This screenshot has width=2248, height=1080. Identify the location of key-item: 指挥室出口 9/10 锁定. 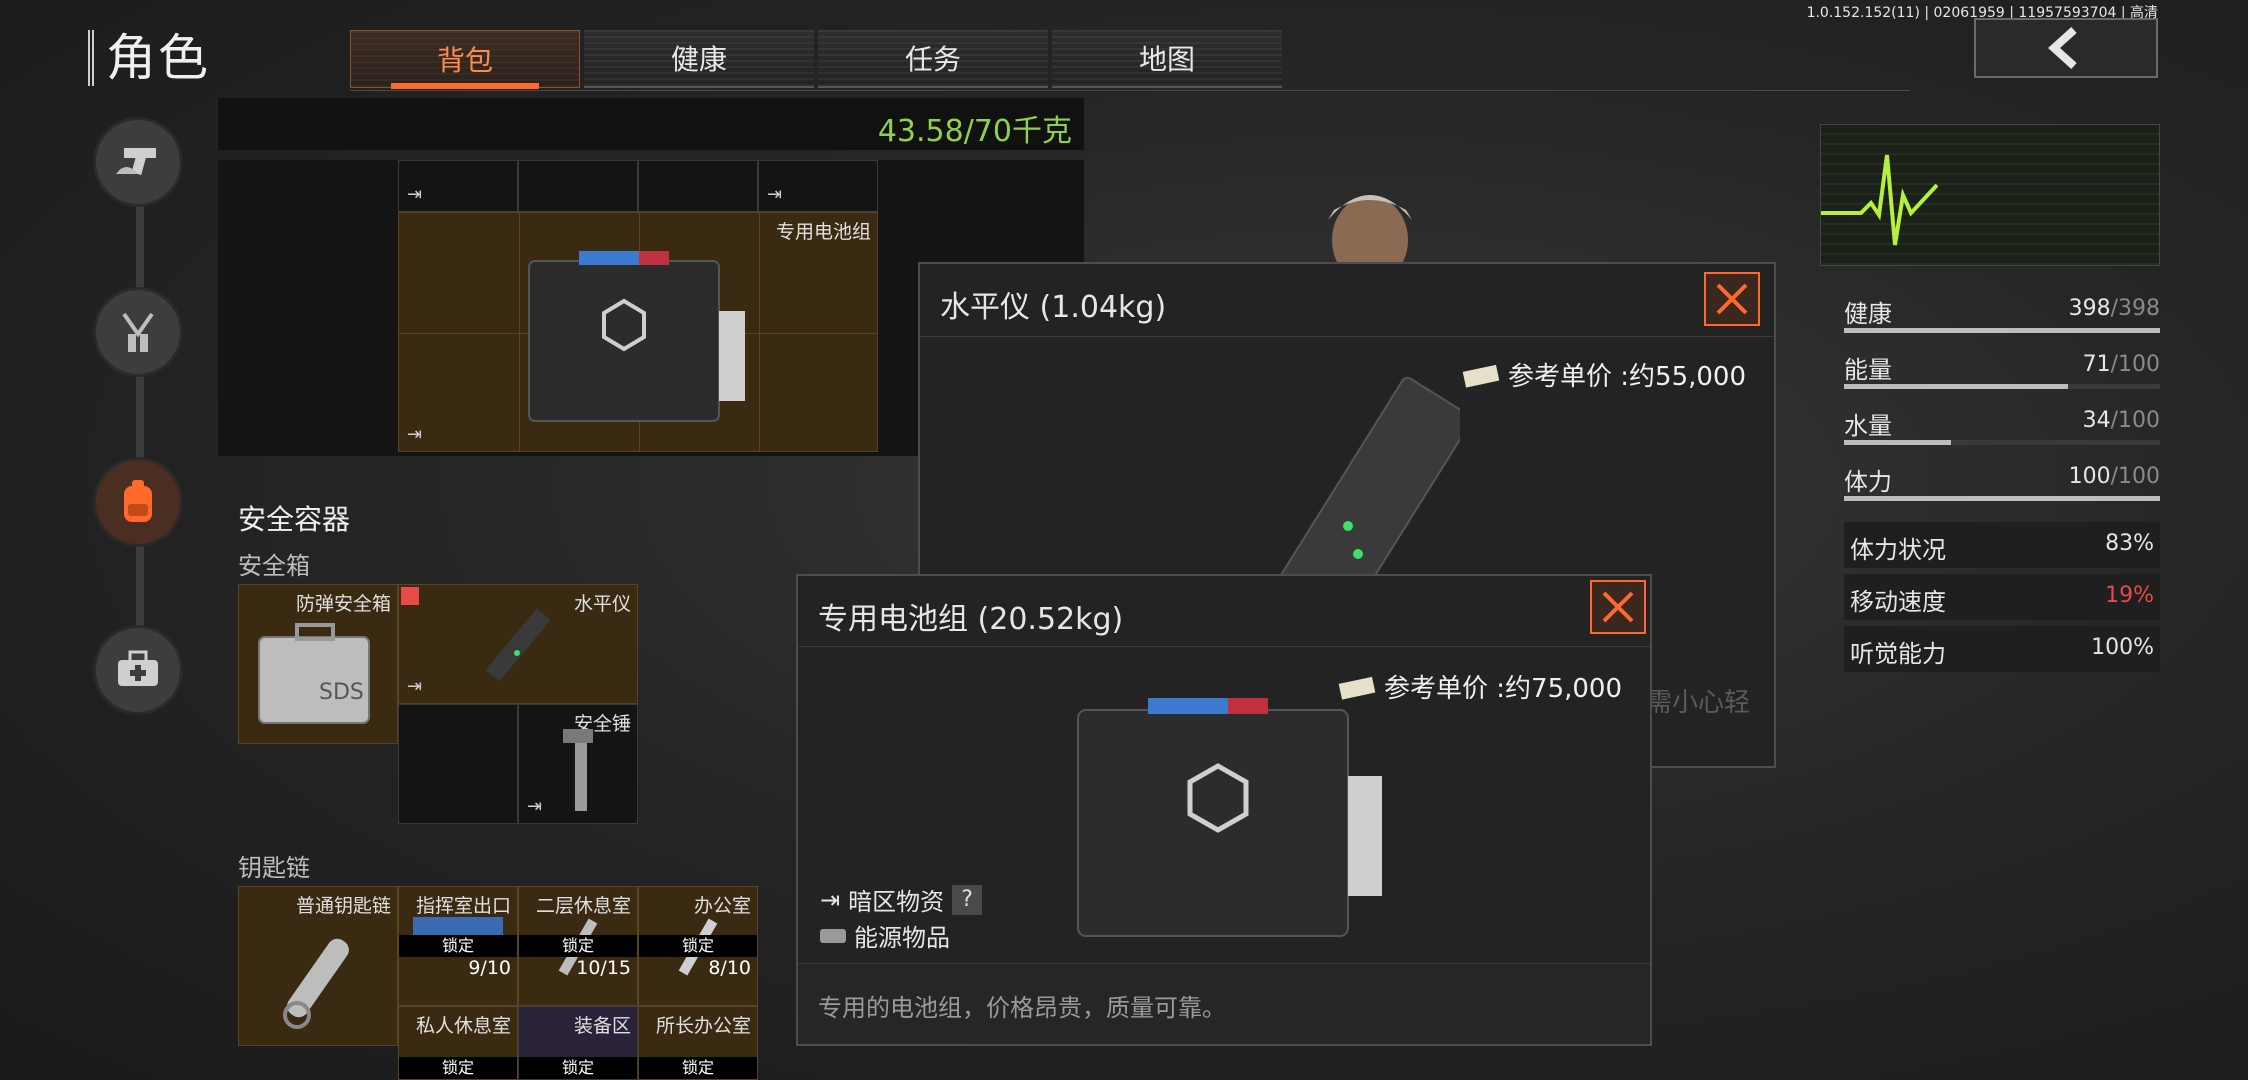
(458, 946).